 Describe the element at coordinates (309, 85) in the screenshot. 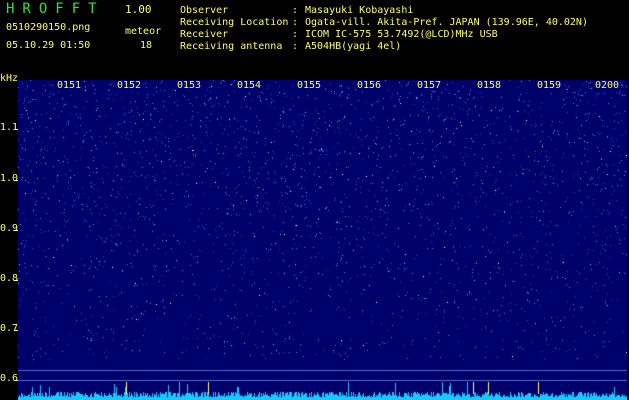

I see `time-label: 0155` at that location.